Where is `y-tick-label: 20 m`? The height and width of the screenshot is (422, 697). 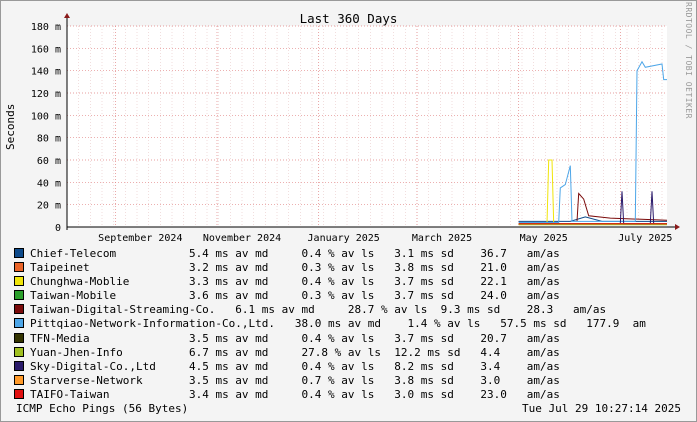
y-tick-label: 20 m is located at coordinates (49, 206).